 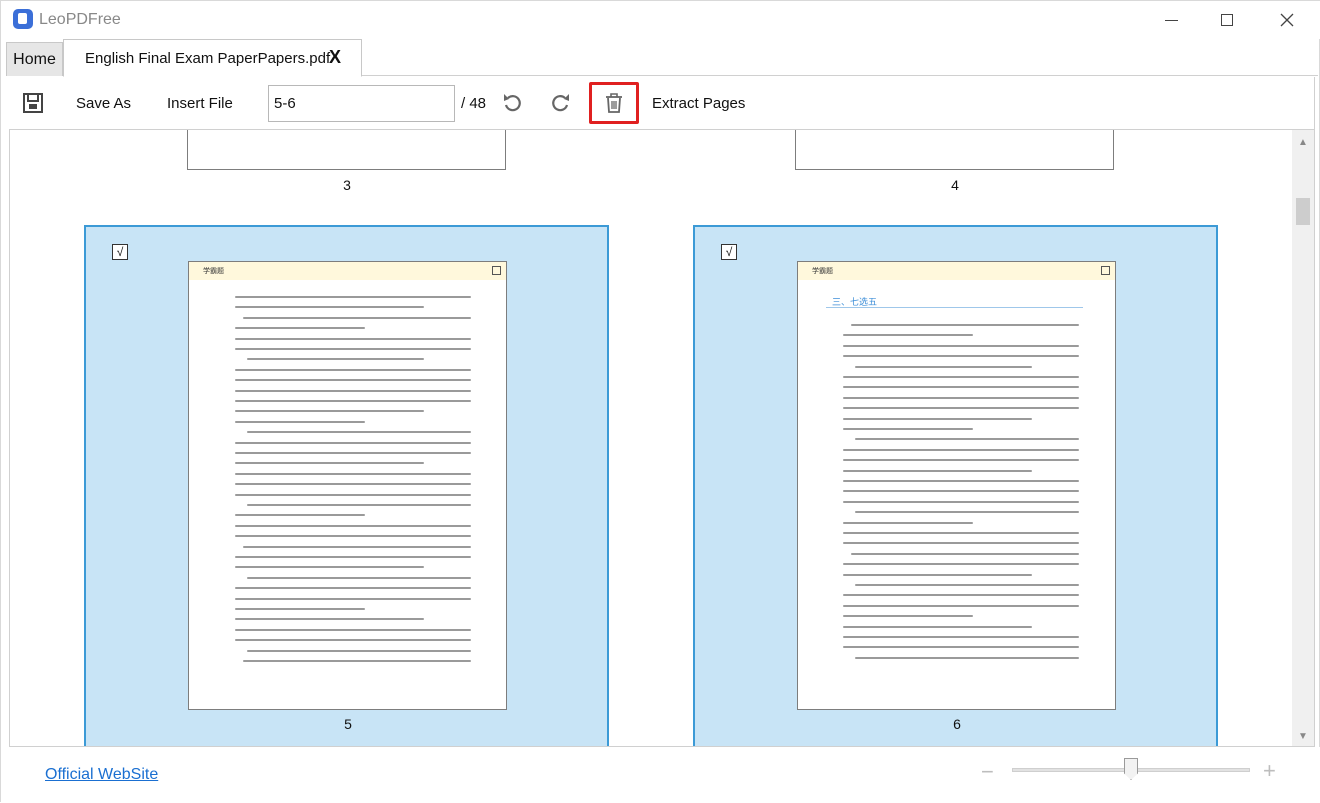 I want to click on tab-document-label: English Final Exam PaperPapers.pdf, so click(x=208, y=58).